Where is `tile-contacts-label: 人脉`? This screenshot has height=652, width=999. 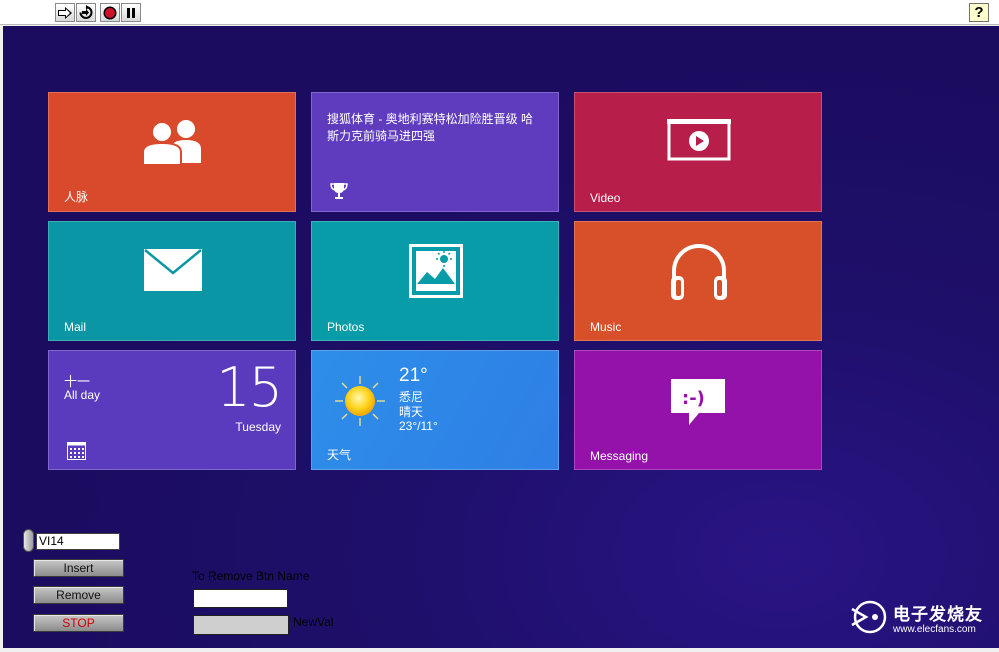
tile-contacts-label: 人脉 is located at coordinates (76, 197).